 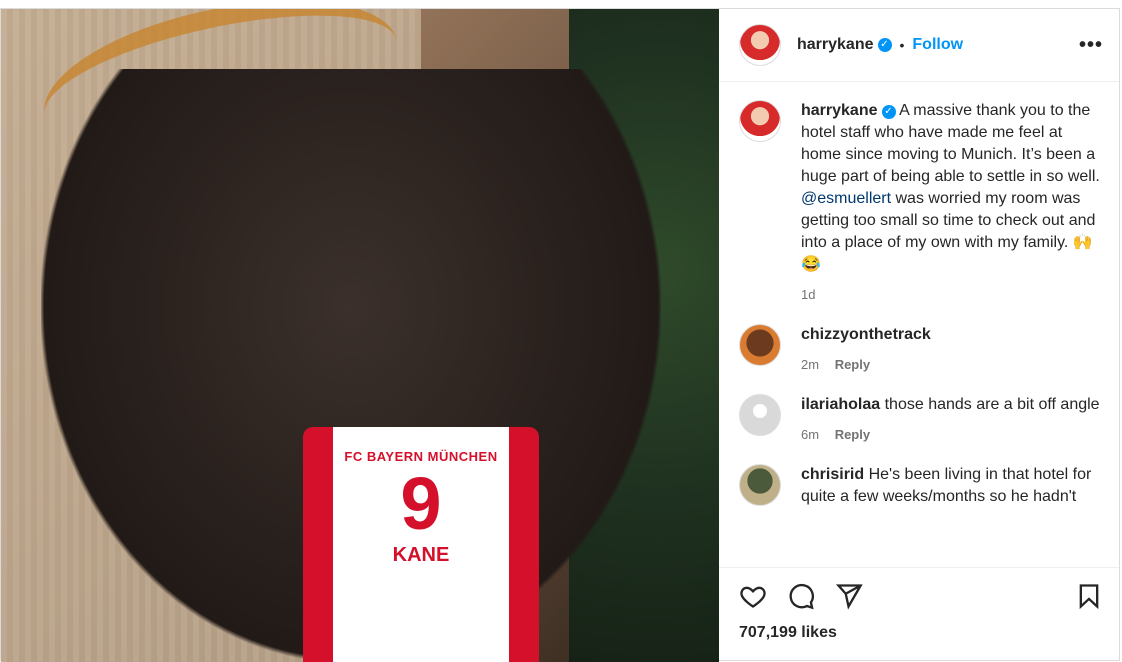 What do you see at coordinates (810, 434) in the screenshot?
I see `comment-time: 6m` at bounding box center [810, 434].